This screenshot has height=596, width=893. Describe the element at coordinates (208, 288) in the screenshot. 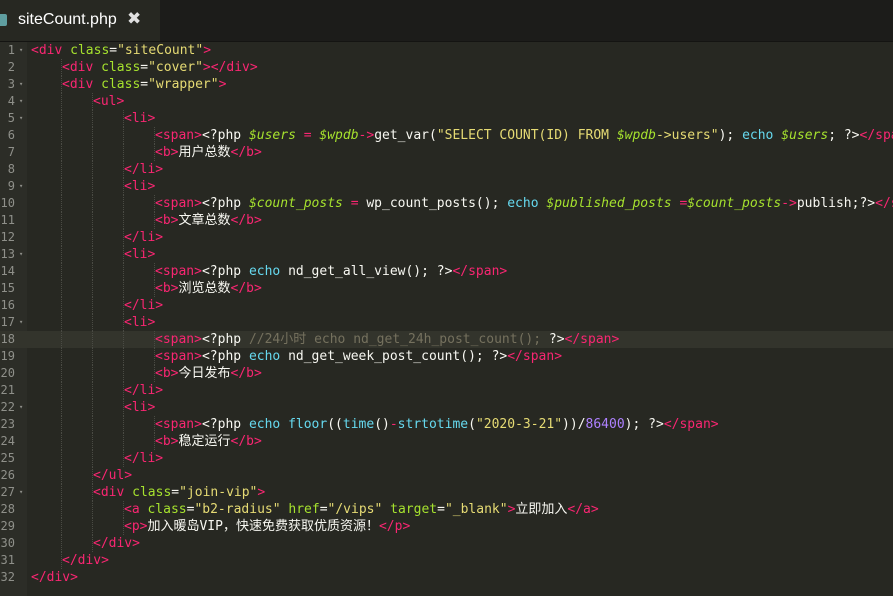

I see `code-text: <b>浏览总数</b>` at that location.